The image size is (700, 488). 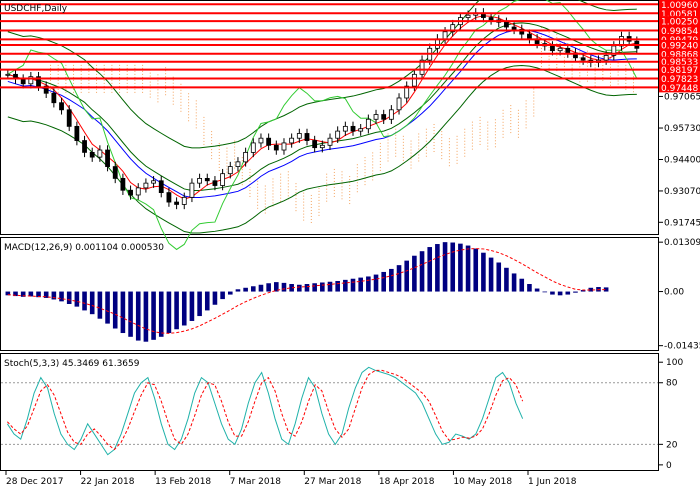 What do you see at coordinates (674, 293) in the screenshot?
I see `macd-tick-label: 0.00` at bounding box center [674, 293].